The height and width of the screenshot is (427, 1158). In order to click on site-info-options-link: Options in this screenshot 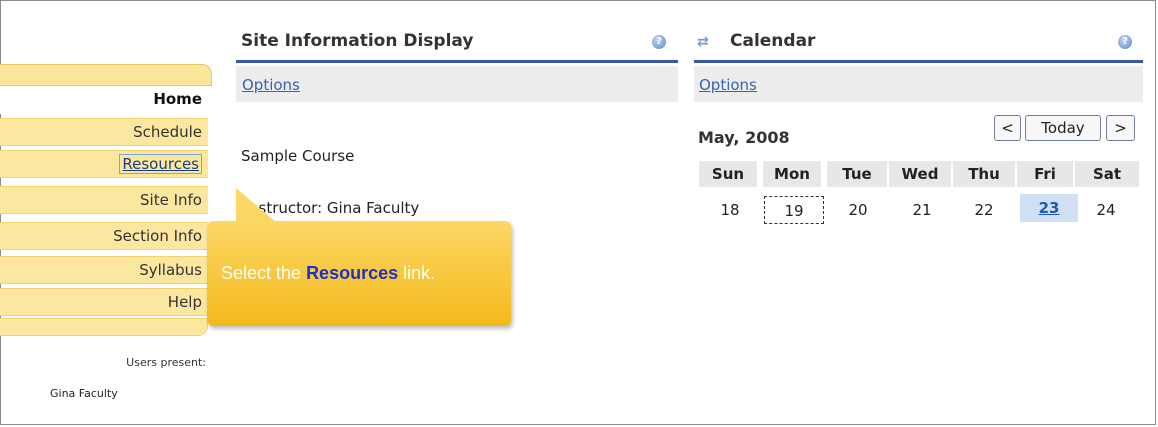, I will do `click(271, 85)`.